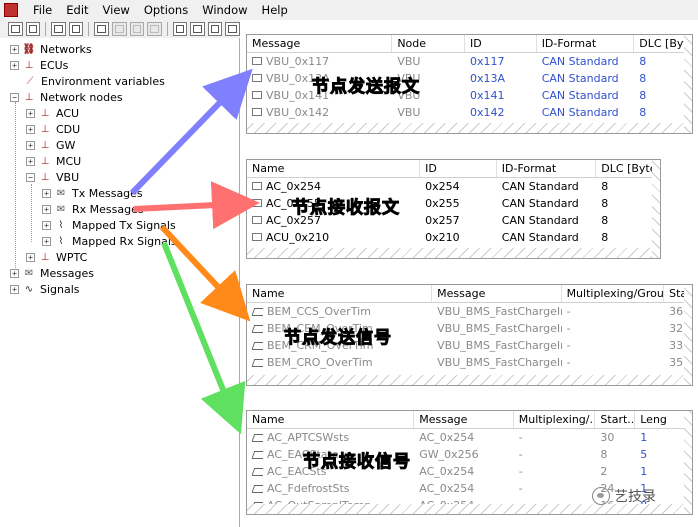 This screenshot has width=698, height=527. I want to click on tree-item-ecus: + ⊥ ECUs, so click(39, 65).